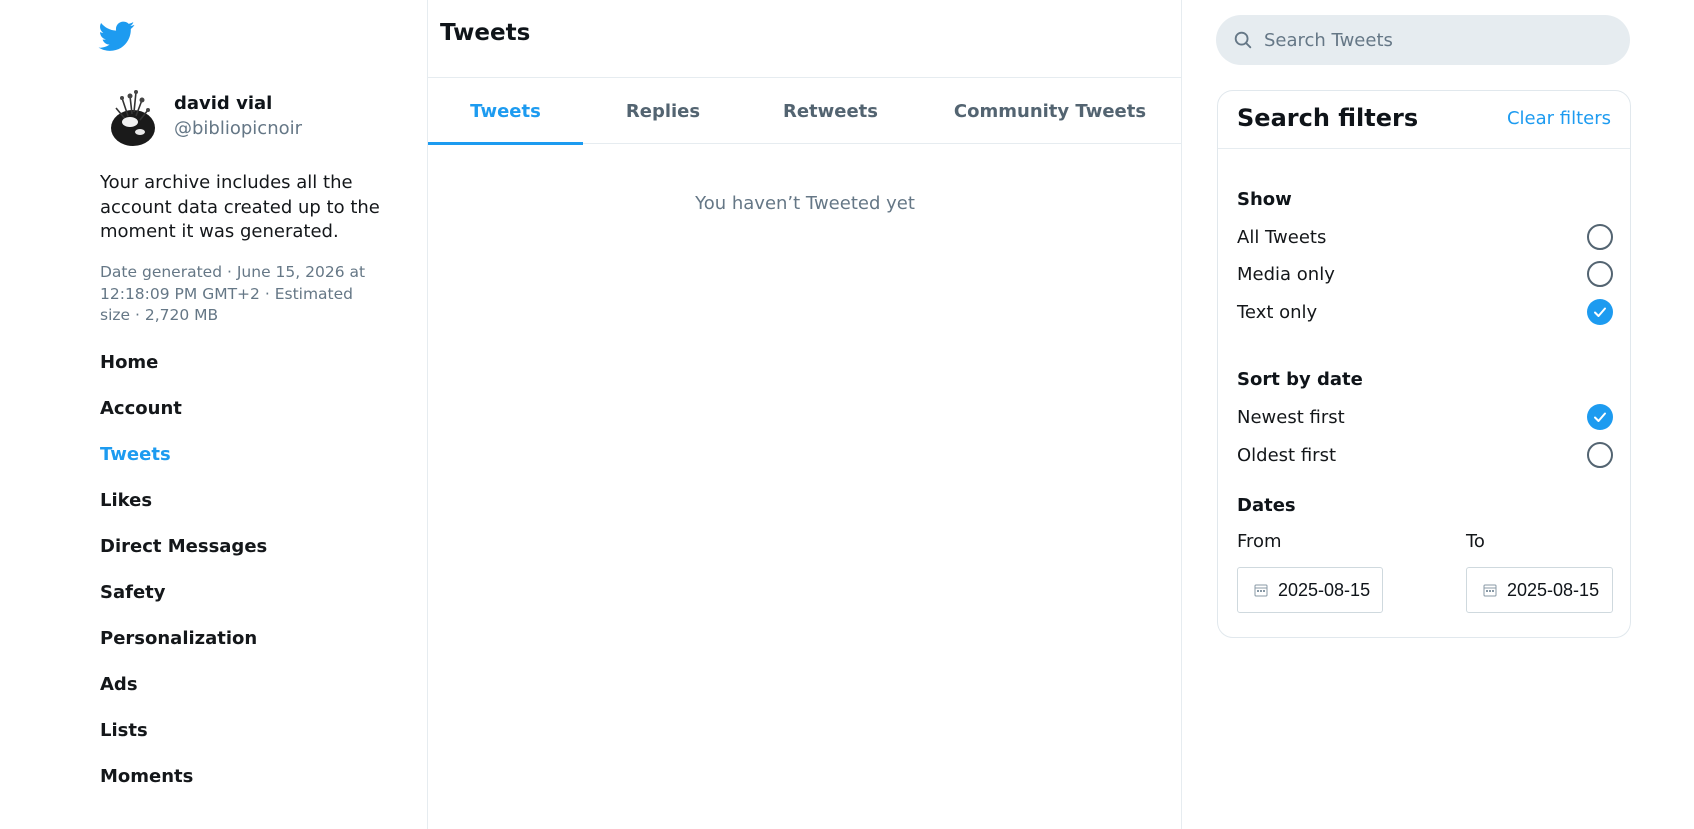 This screenshot has width=1694, height=829. I want to click on from-date-input: 2025-08-15, so click(1310, 590).